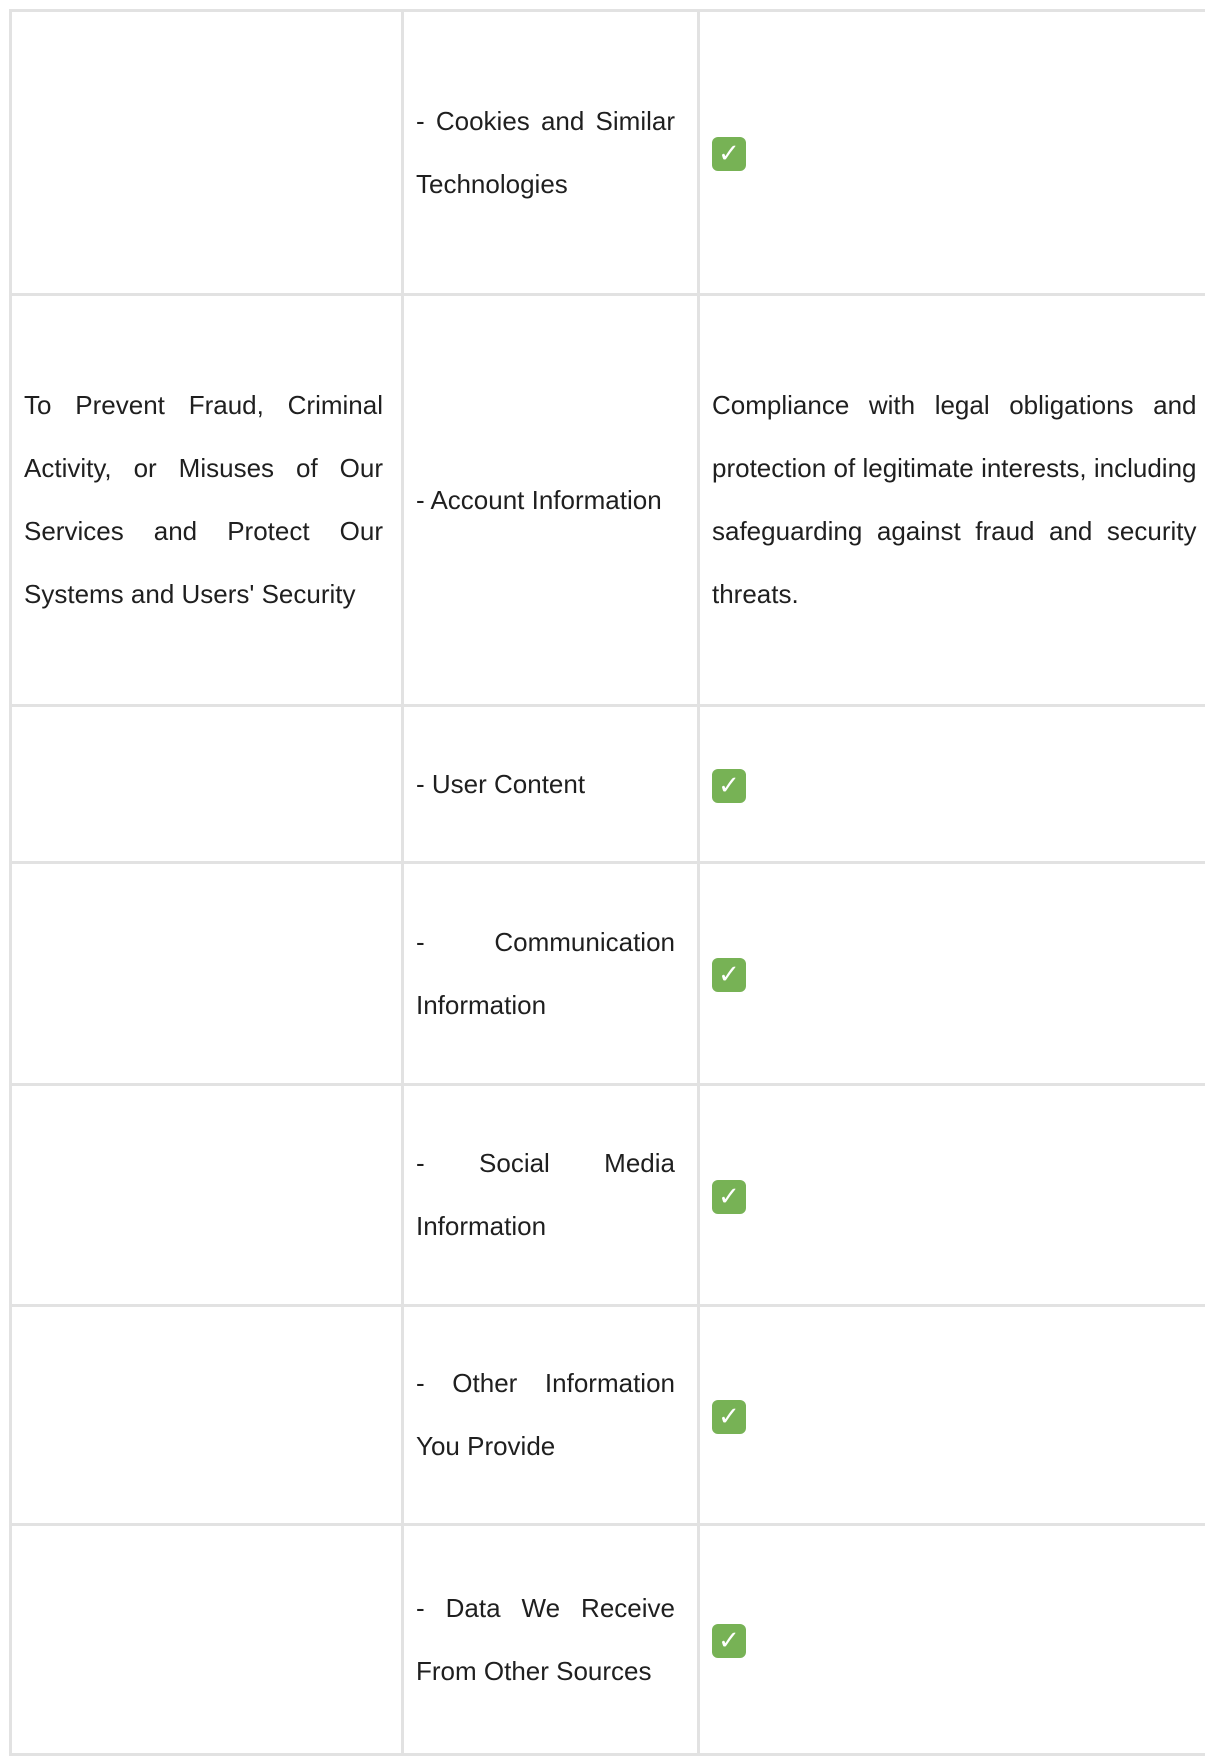 The height and width of the screenshot is (1756, 1205). I want to click on table-row: - Data We Receive From Other Sources ✓, so click(608, 1640).